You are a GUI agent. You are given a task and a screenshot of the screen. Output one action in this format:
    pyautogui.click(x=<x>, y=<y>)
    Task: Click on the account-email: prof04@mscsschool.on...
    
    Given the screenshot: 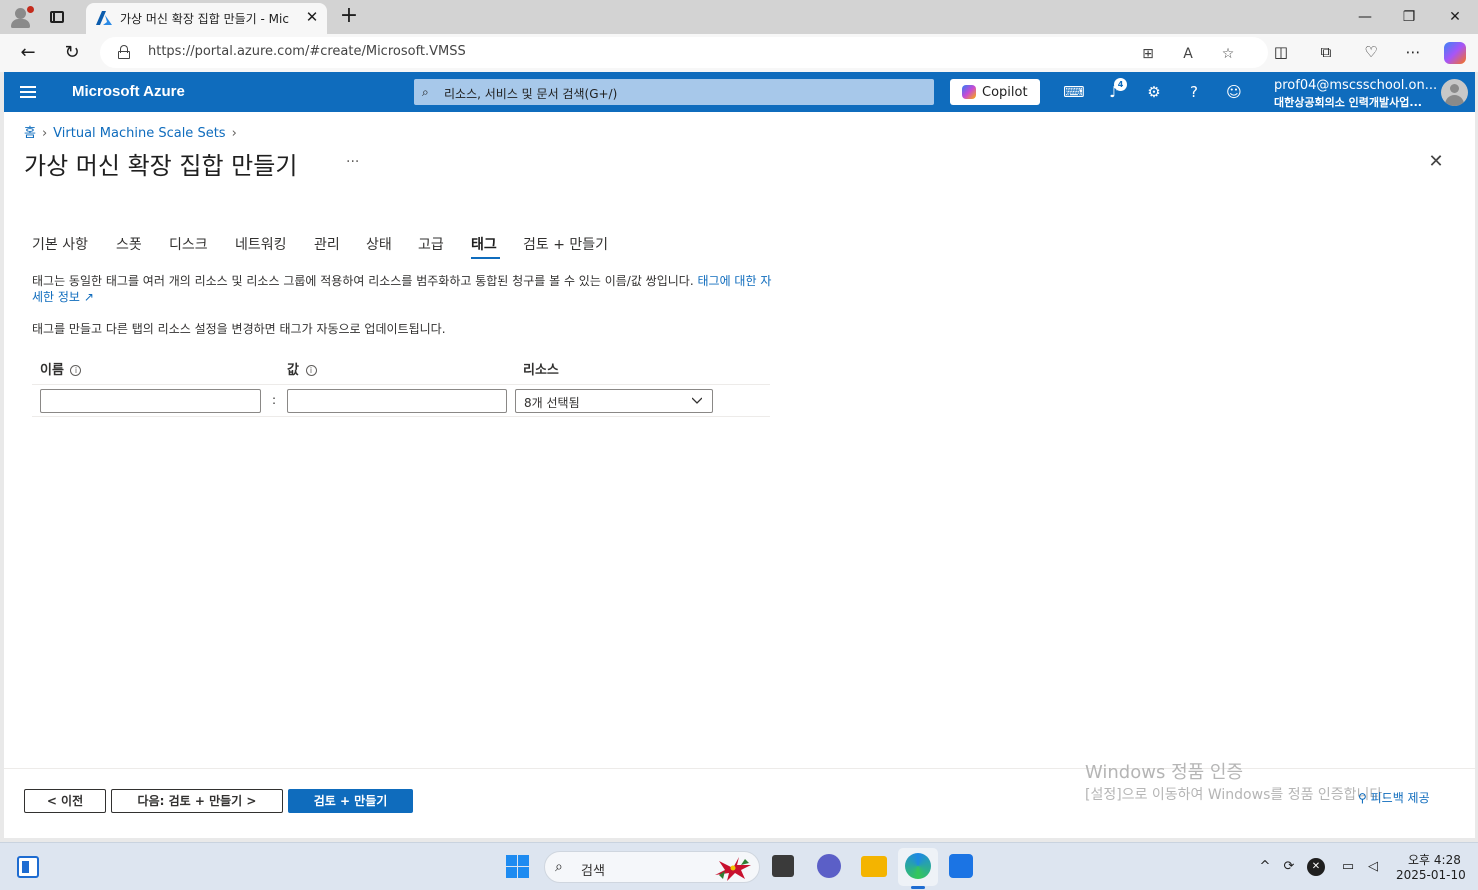 What is the action you would take?
    pyautogui.click(x=1355, y=85)
    